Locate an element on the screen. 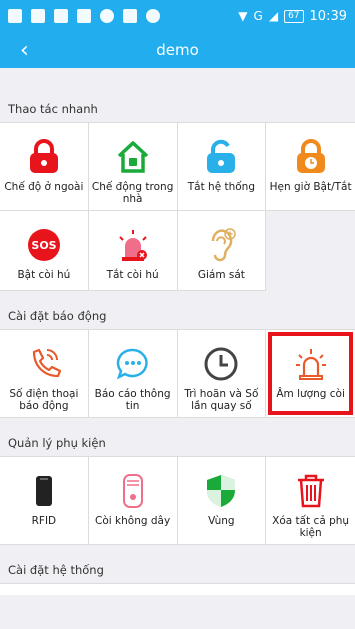  tile-label: Số điện thoại báo động is located at coordinates (44, 400).